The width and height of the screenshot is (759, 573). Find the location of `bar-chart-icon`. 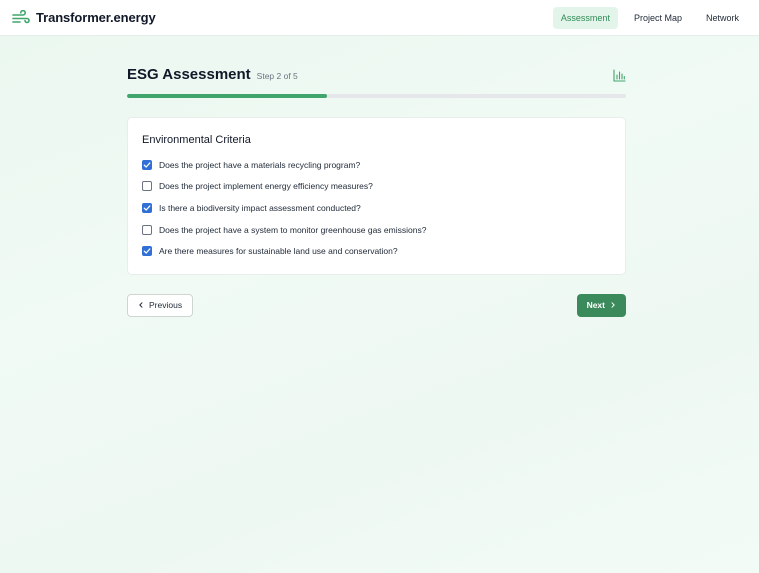

bar-chart-icon is located at coordinates (619, 75).